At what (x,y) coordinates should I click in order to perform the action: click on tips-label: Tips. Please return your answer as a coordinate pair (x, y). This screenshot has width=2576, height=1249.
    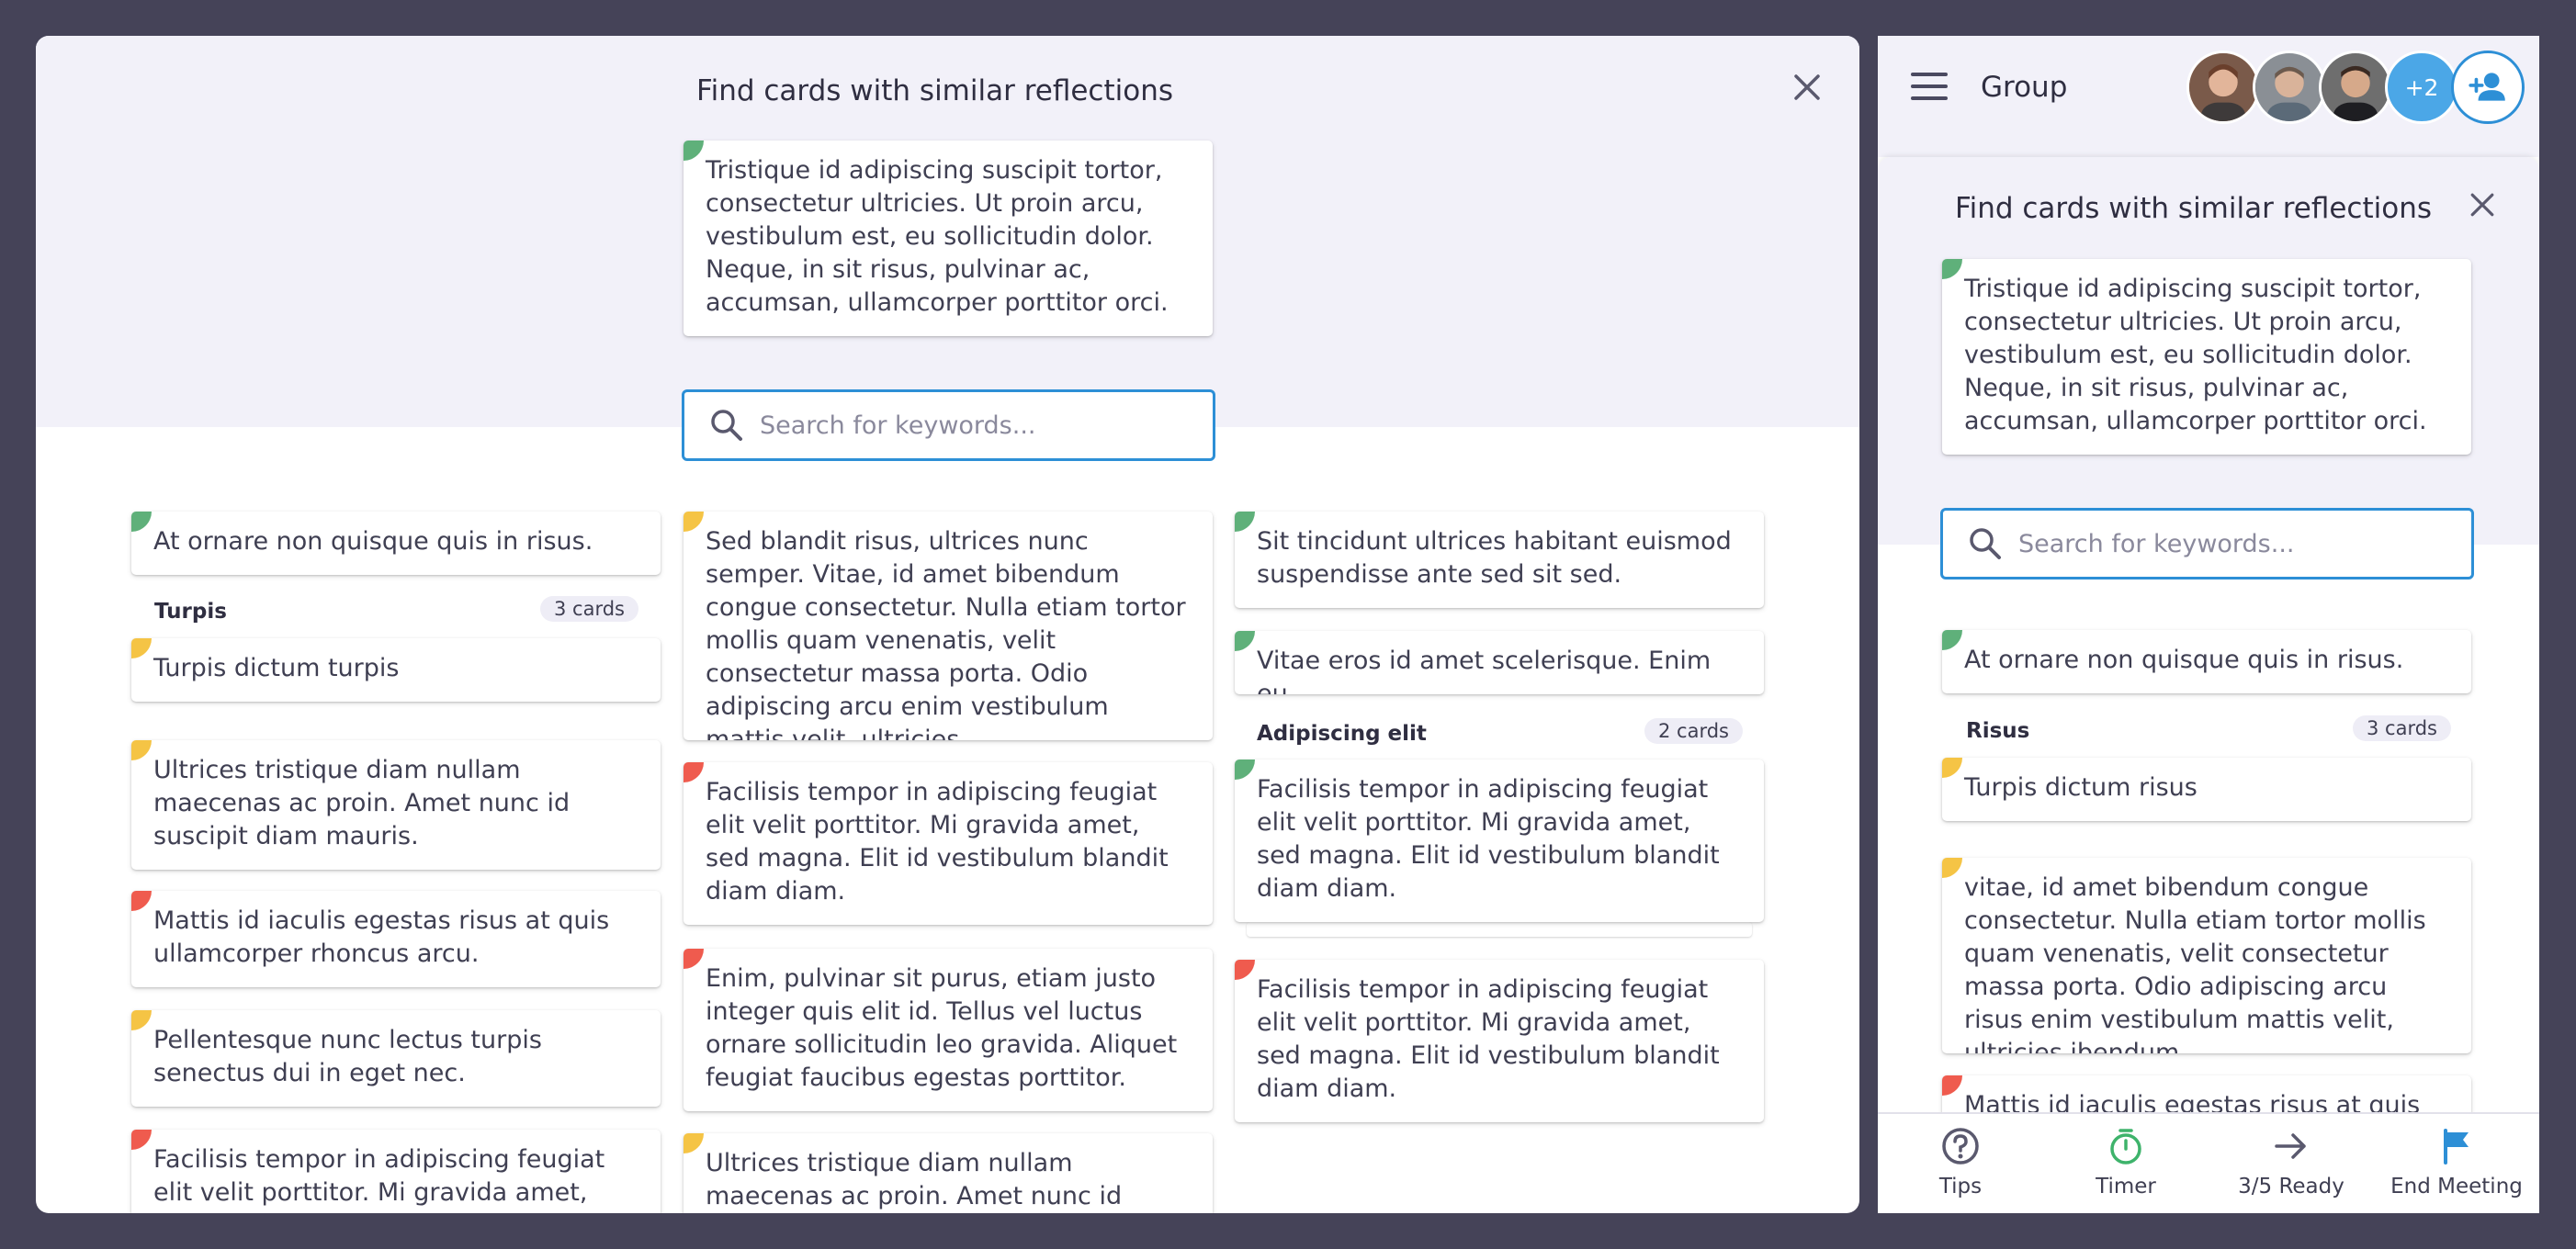
    Looking at the image, I should click on (1960, 1186).